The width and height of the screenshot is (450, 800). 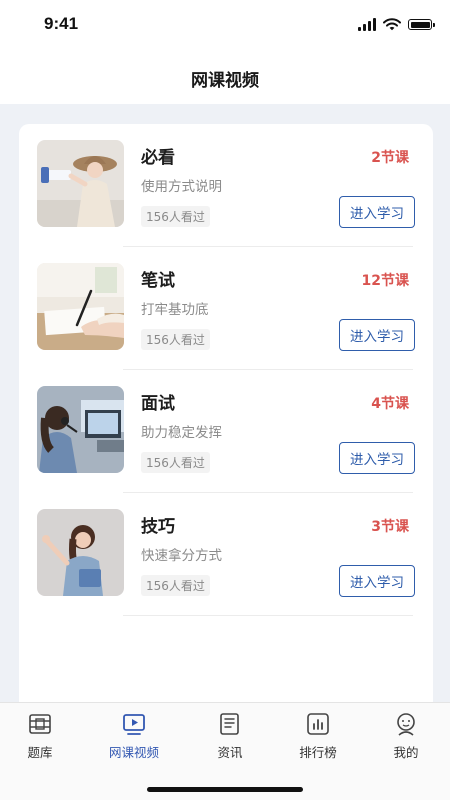 I want to click on profile-icon, so click(x=406, y=724).